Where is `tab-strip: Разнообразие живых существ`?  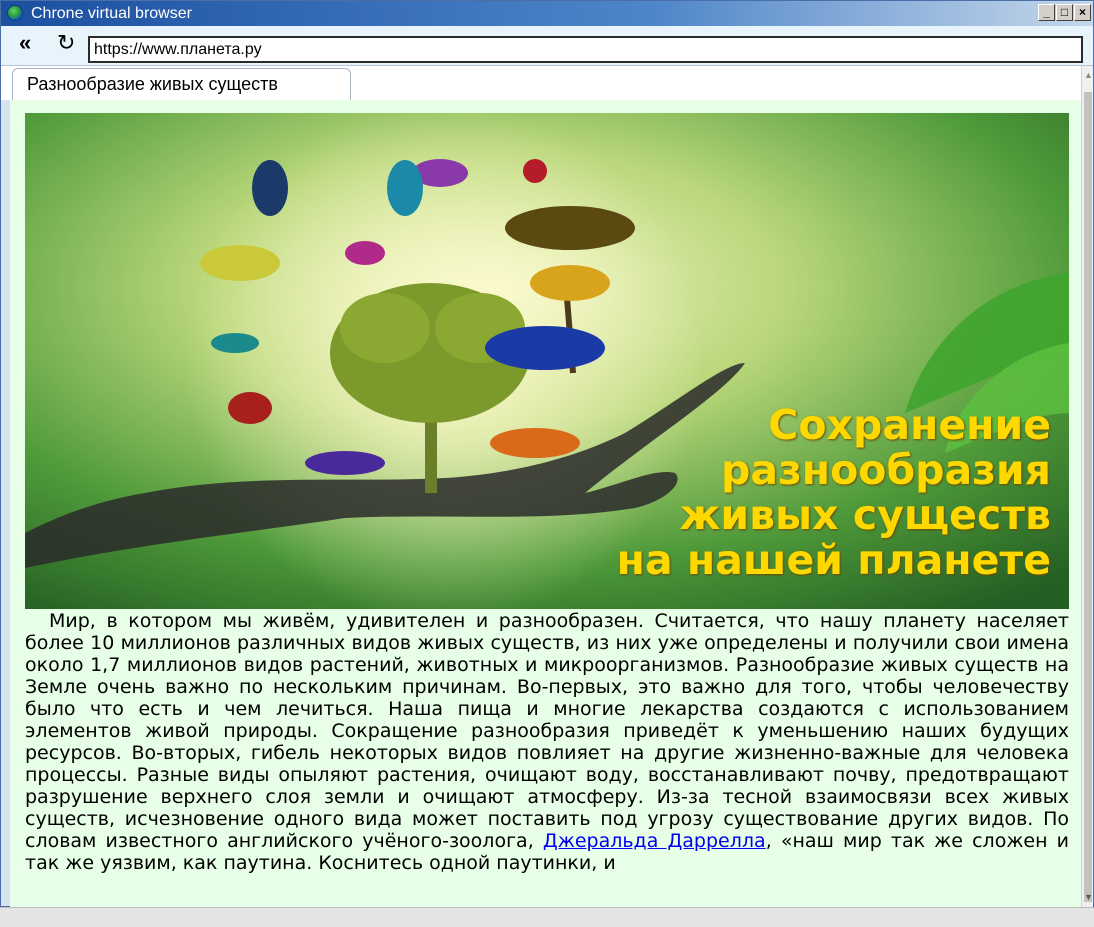 tab-strip: Разнообразие живых существ is located at coordinates (541, 83).